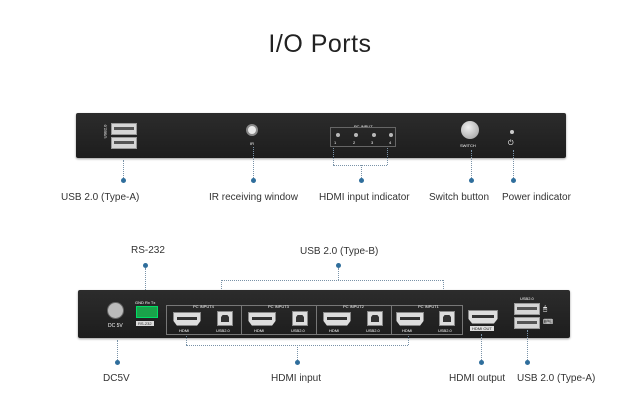  What do you see at coordinates (353, 306) in the screenshot?
I see `pc-input-header: PC INPUT2` at bounding box center [353, 306].